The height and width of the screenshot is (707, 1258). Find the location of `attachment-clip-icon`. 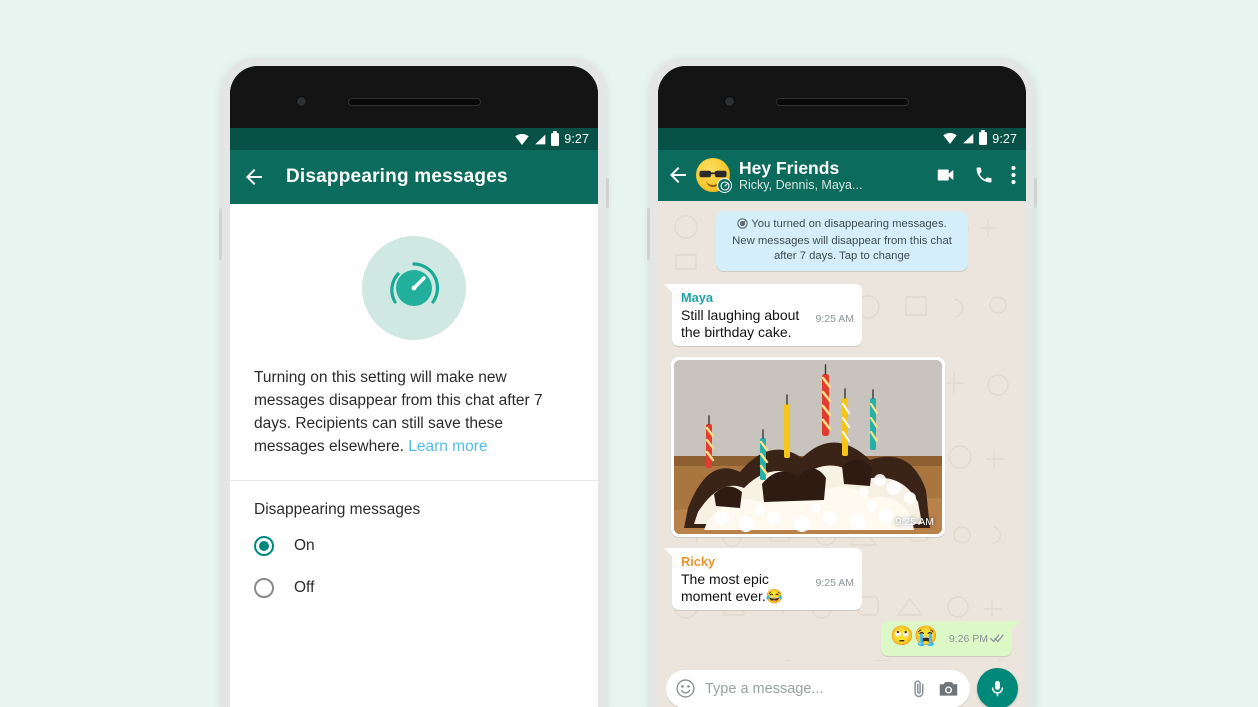

attachment-clip-icon is located at coordinates (919, 689).